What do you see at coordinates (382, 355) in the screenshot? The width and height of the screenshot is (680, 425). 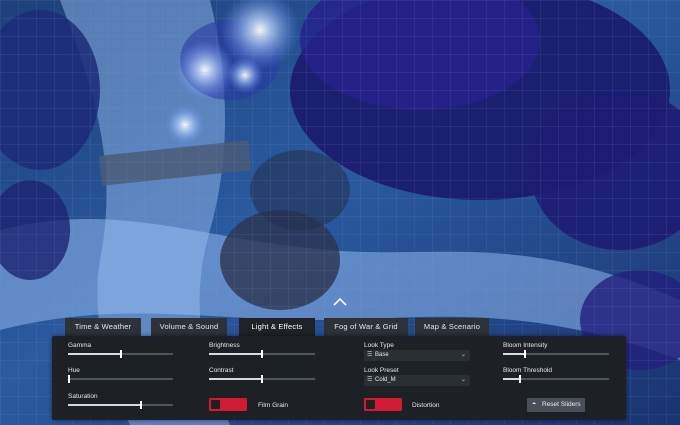 I see `look-type-value: Base` at bounding box center [382, 355].